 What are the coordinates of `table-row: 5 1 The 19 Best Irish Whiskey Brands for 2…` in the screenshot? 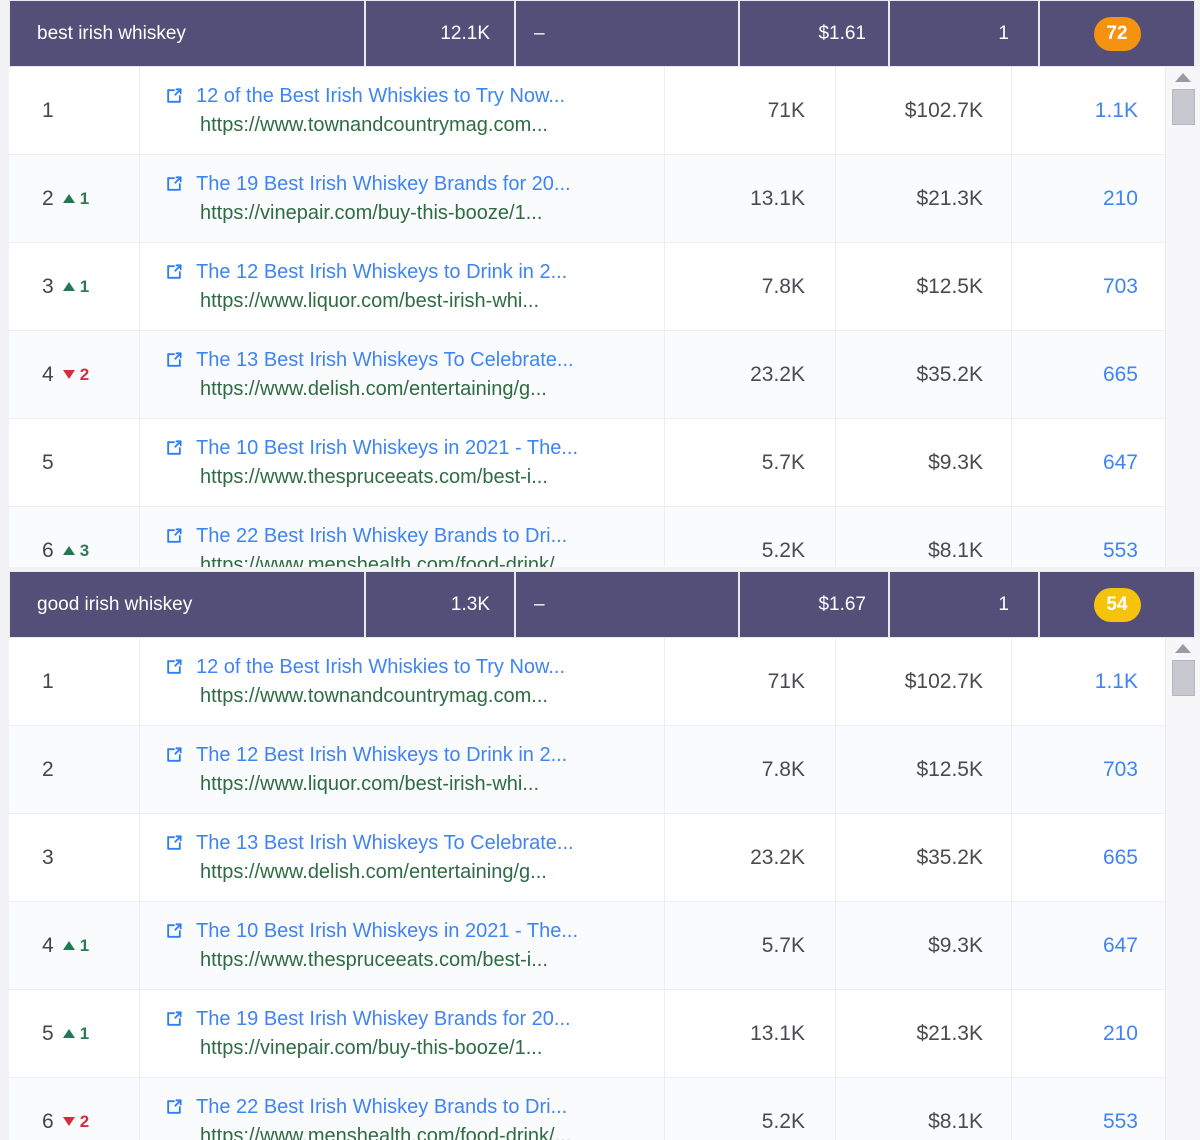 It's located at (587, 1034).